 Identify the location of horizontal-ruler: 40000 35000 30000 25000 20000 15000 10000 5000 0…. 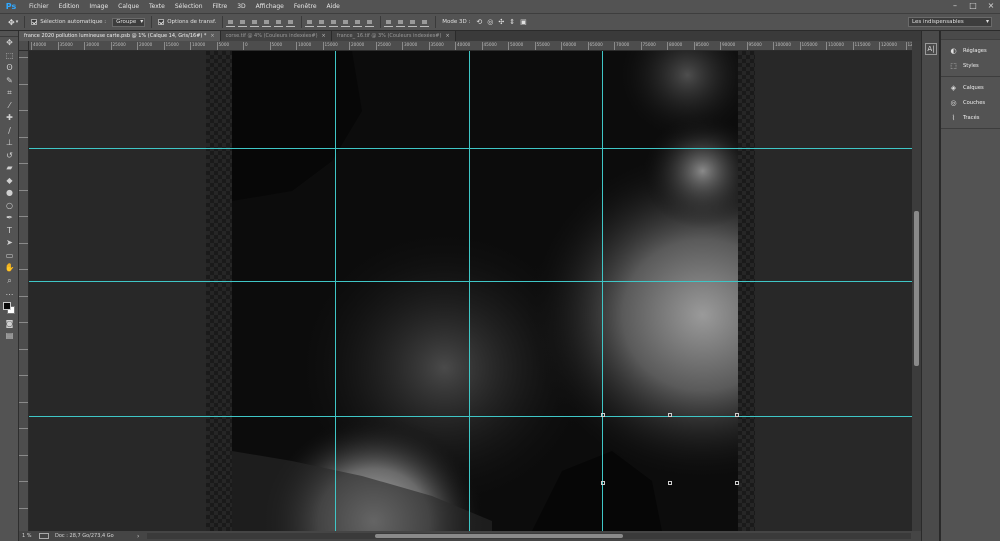
(470, 46).